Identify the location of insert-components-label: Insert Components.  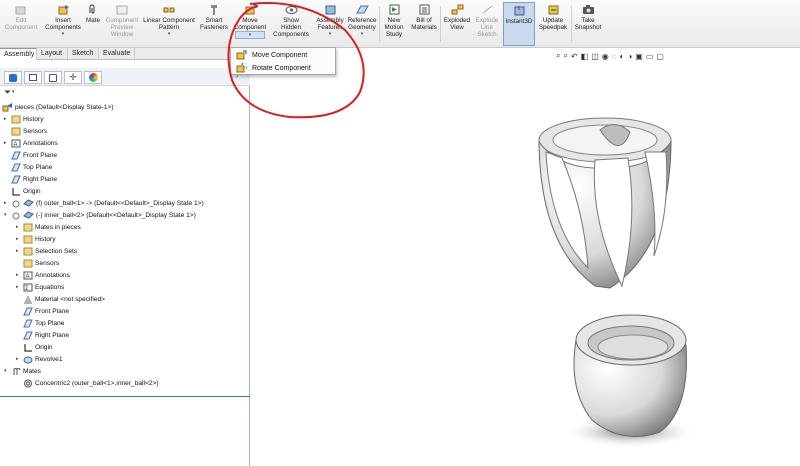
(63, 24).